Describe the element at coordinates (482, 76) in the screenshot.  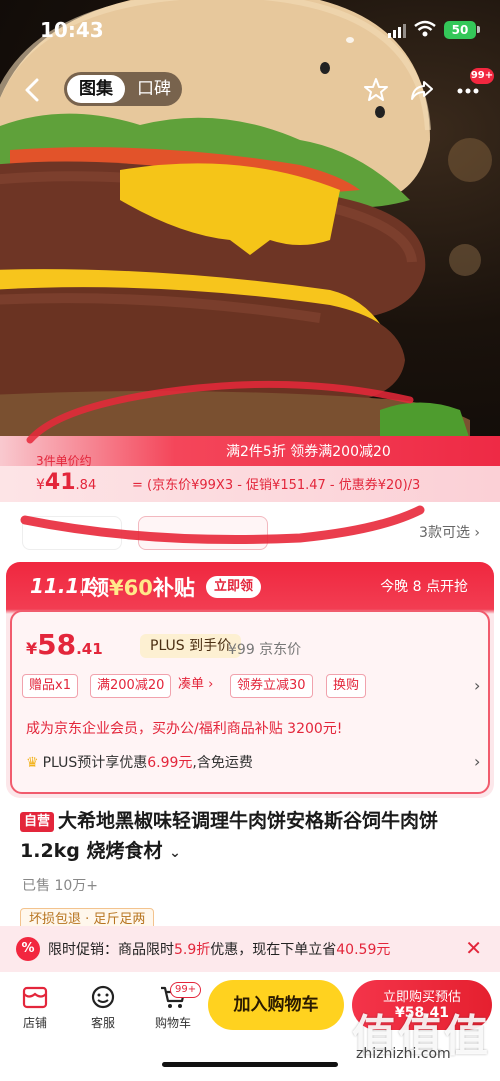
I see `message-count-badge: 99+` at that location.